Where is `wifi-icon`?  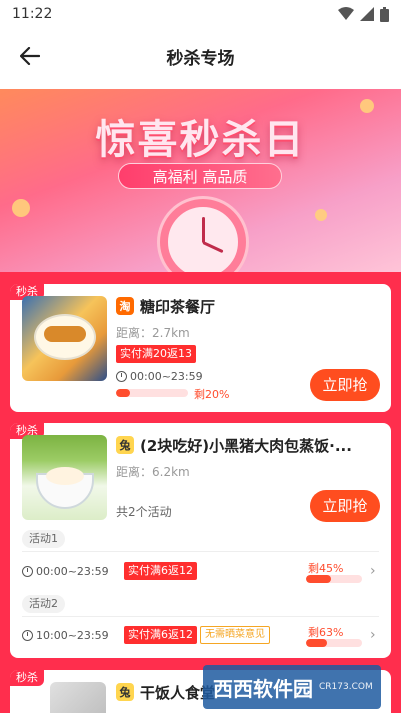 wifi-icon is located at coordinates (346, 13).